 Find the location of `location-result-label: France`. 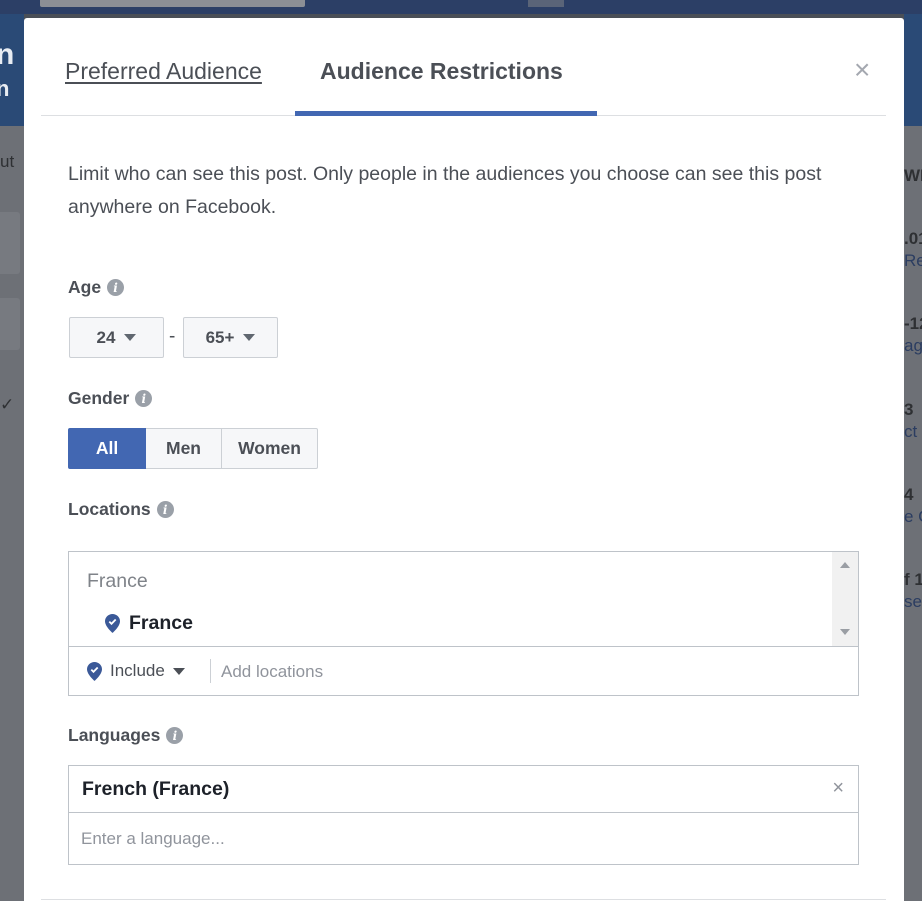

location-result-label: France is located at coordinates (161, 623).